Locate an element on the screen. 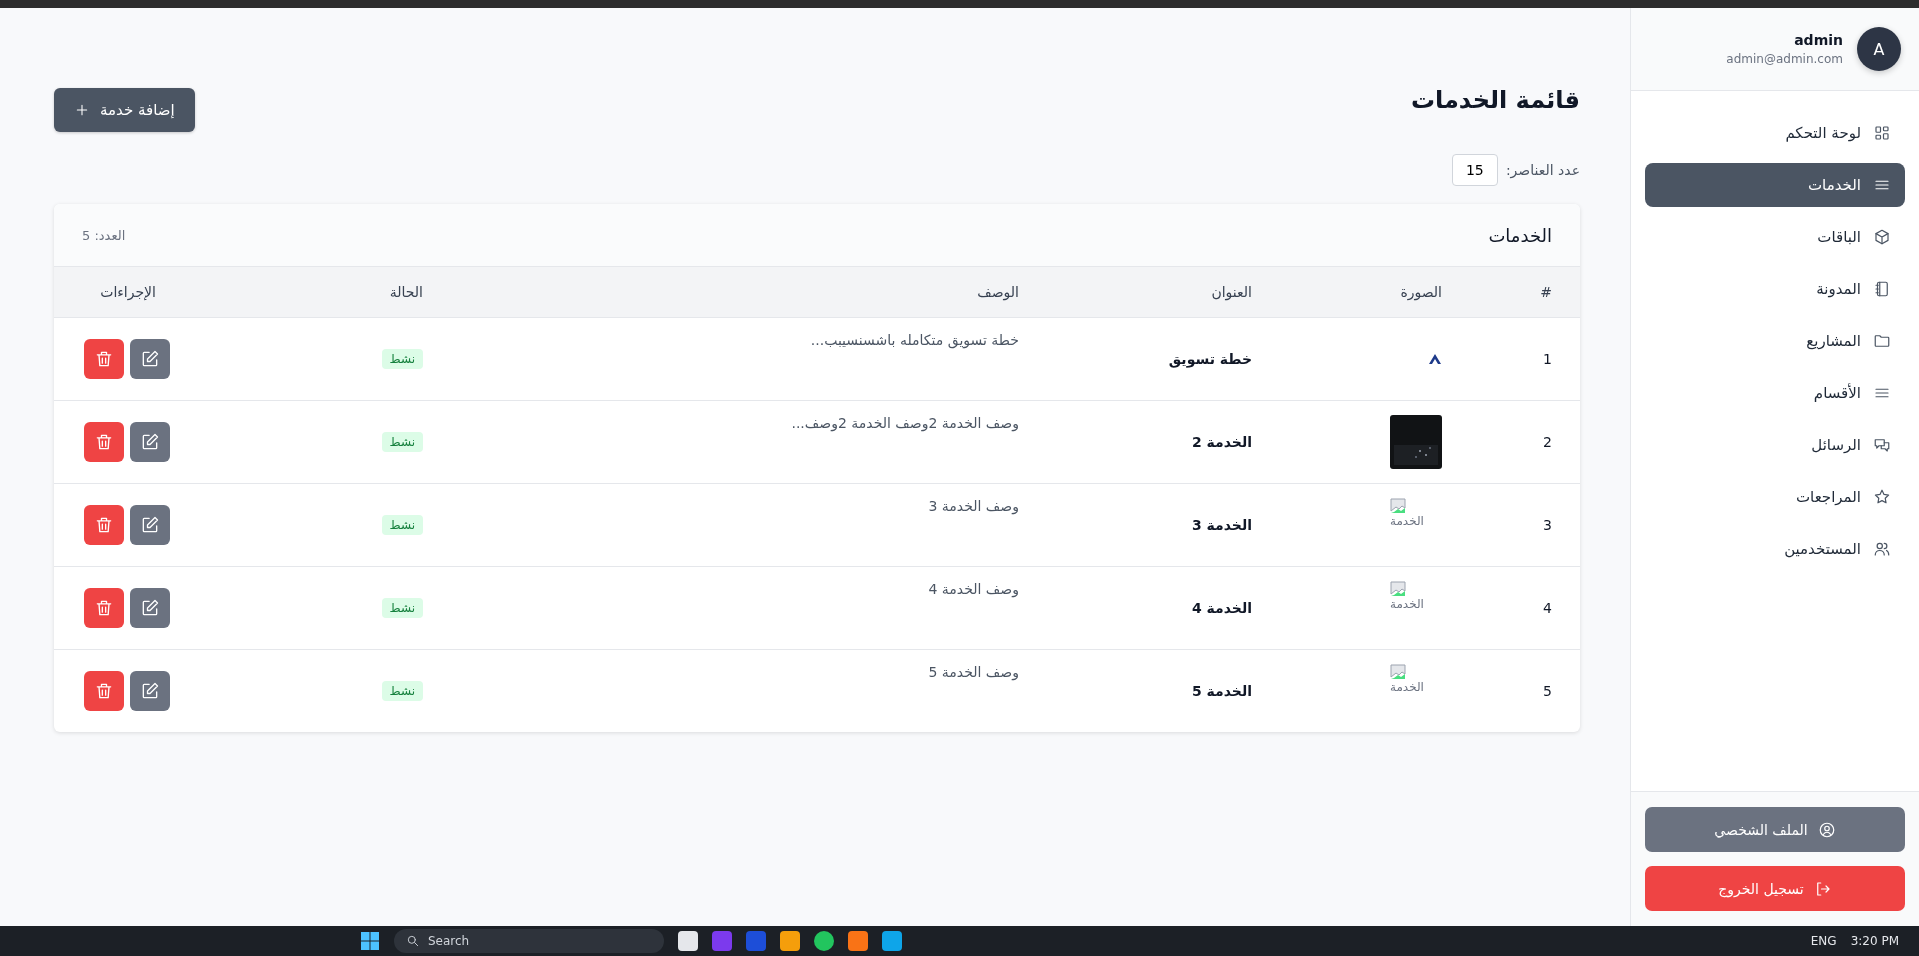 This screenshot has width=1919, height=956. page-title: قائمة الخدمات is located at coordinates (1495, 99).